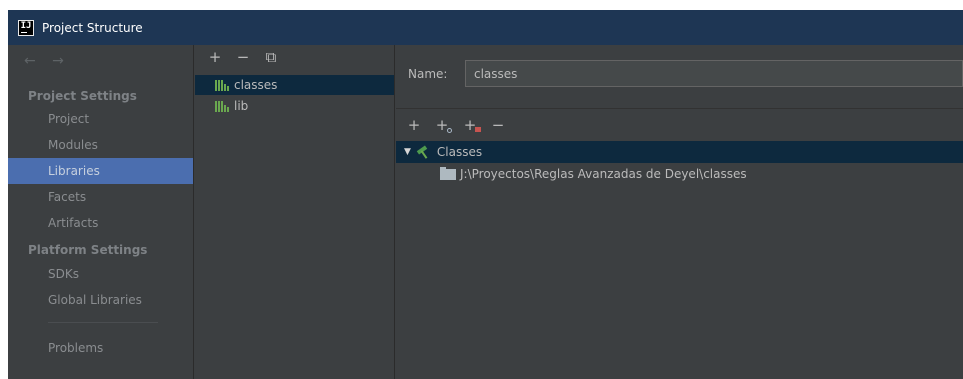  Describe the element at coordinates (294, 85) in the screenshot. I see `library-item-classes: classes` at that location.